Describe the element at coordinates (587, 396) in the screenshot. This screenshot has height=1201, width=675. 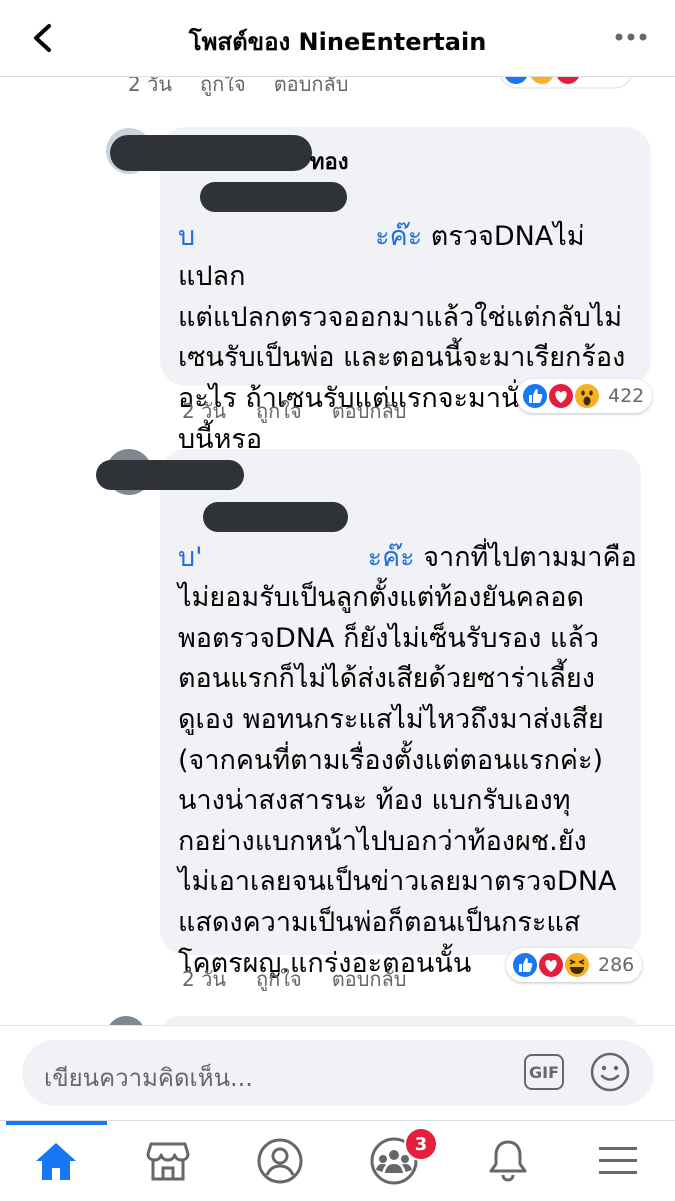
I see `wow-icon` at that location.